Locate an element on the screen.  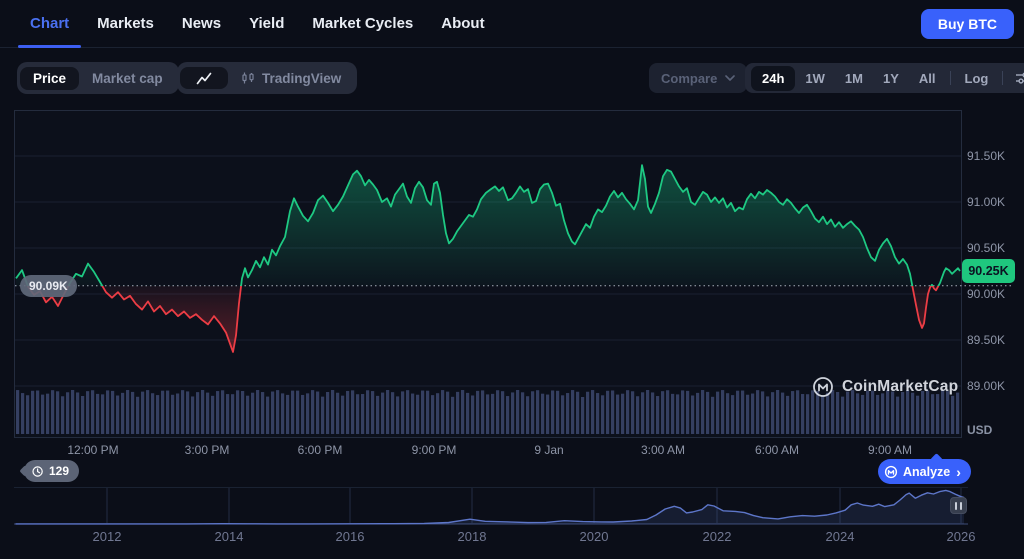
range-1w-button: 1W is located at coordinates (815, 78).